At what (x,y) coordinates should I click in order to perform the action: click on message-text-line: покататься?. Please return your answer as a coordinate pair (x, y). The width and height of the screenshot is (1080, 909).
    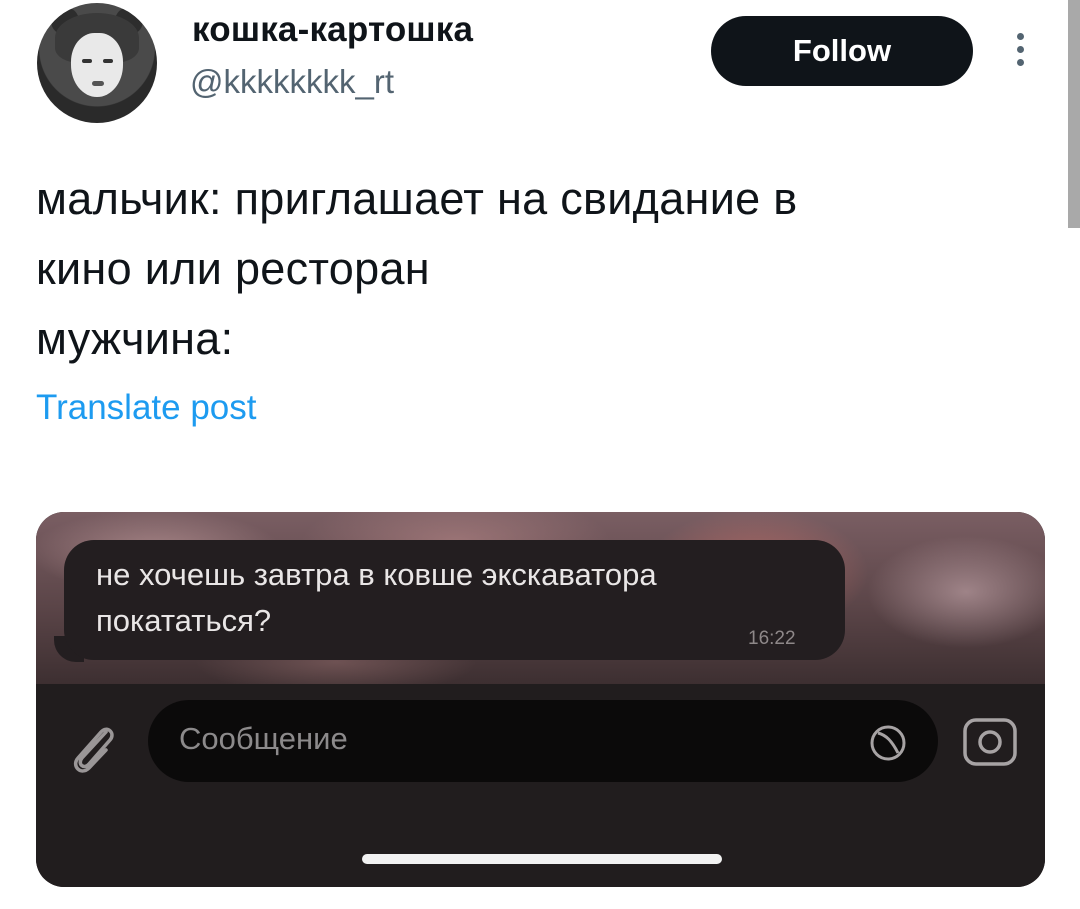
    Looking at the image, I should click on (184, 620).